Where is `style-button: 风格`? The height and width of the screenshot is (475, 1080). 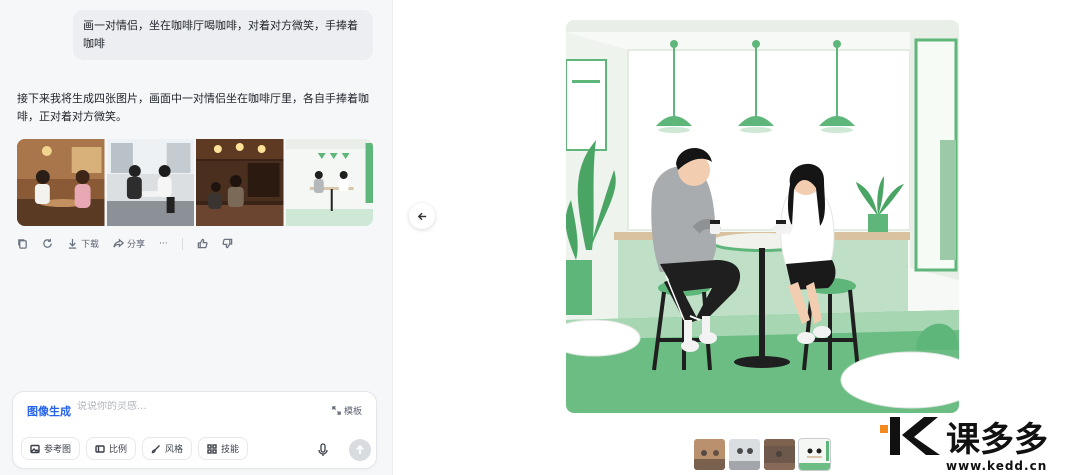 style-button: 风格 is located at coordinates (167, 448).